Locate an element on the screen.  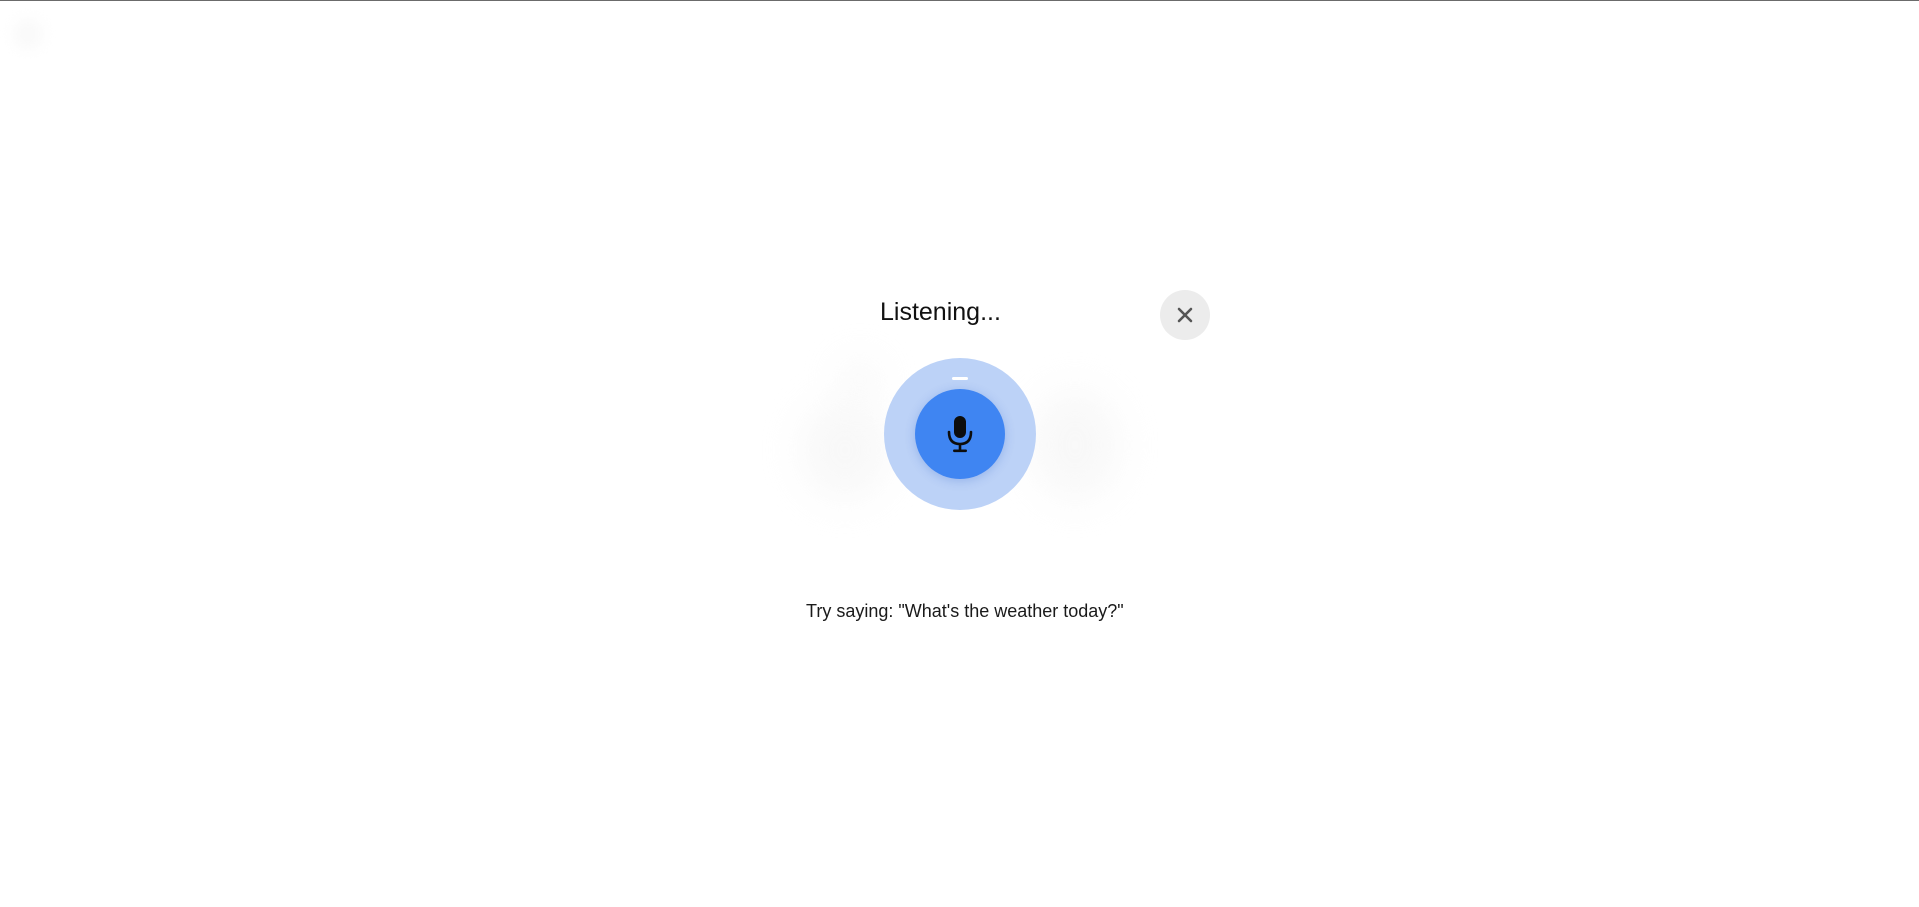
close-button is located at coordinates (1185, 315).